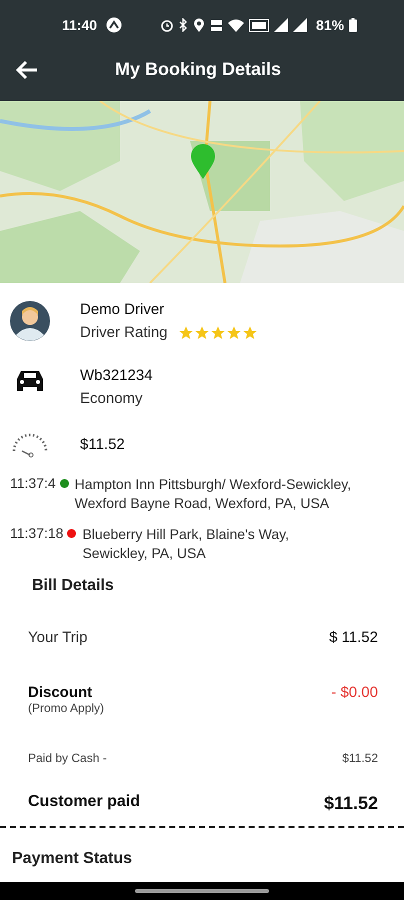 Image resolution: width=404 pixels, height=900 pixels. I want to click on fare-amount: $11.52, so click(102, 444).